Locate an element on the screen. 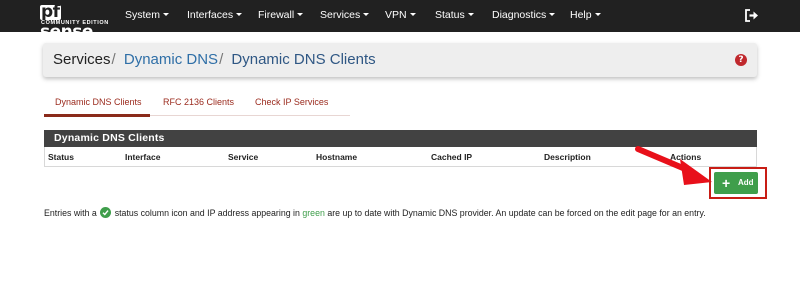 The height and width of the screenshot is (282, 800). pfsense-logo: pfsense COMMUNITY EDITION is located at coordinates (74, 23).